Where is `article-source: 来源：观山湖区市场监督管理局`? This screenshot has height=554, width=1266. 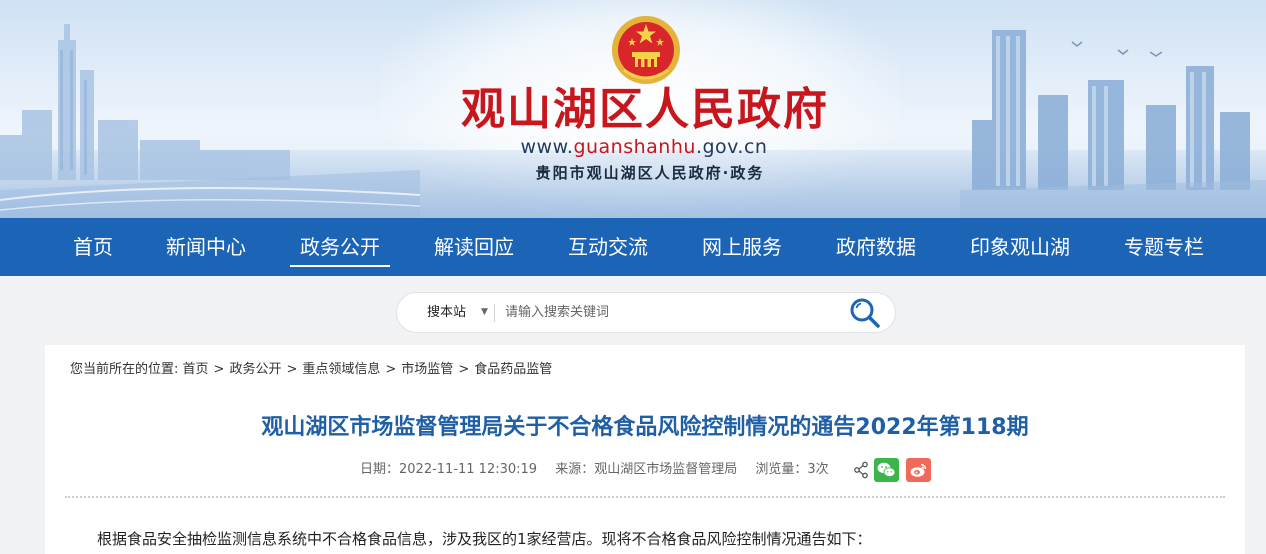 article-source: 来源：观山湖区市场监督管理局 is located at coordinates (646, 469).